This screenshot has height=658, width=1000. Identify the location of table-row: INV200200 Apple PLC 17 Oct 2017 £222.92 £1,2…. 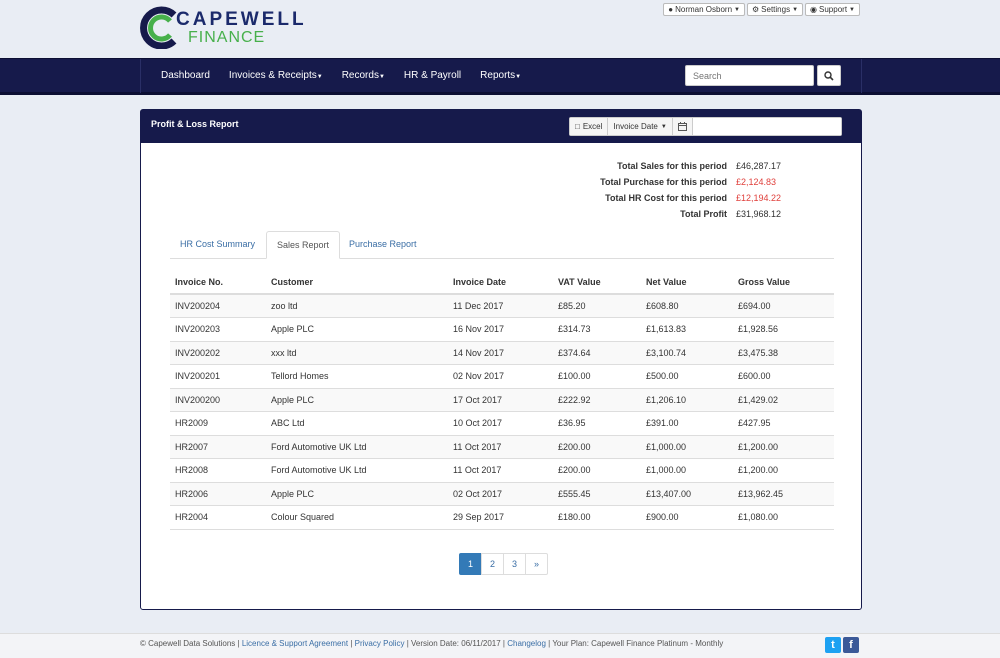
(502, 399).